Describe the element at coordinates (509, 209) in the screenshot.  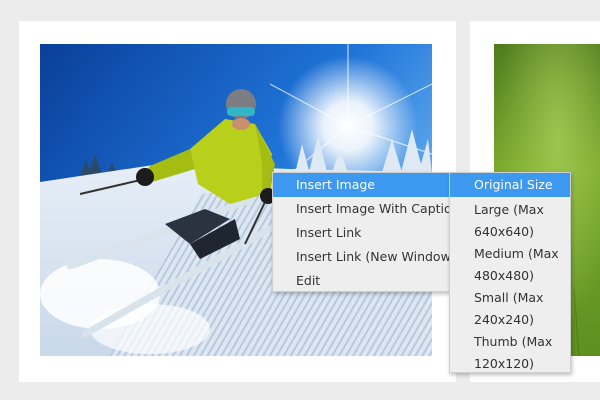
I see `submenu-item-label: Large (Max` at that location.